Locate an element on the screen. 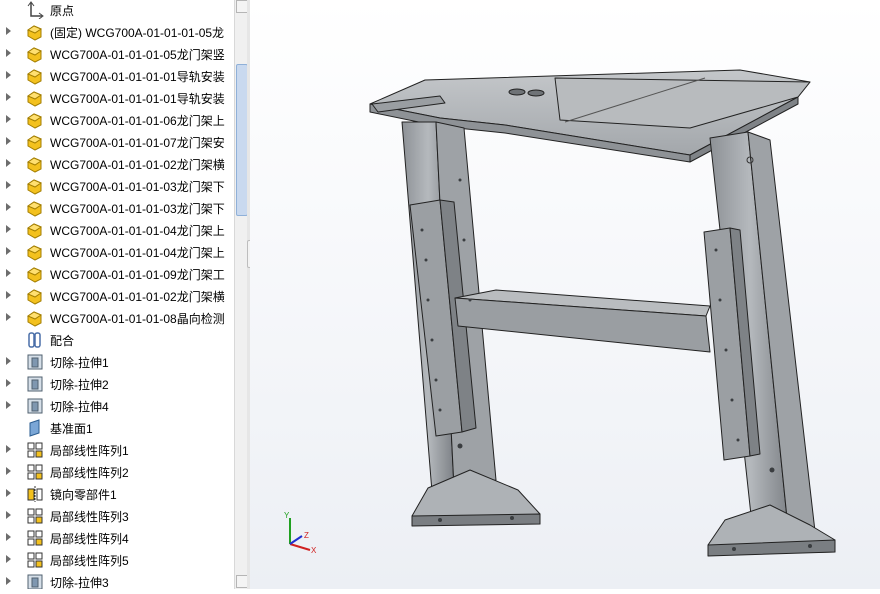 This screenshot has width=880, height=594. tree-item: 局部线性阵列2 is located at coordinates (117, 472).